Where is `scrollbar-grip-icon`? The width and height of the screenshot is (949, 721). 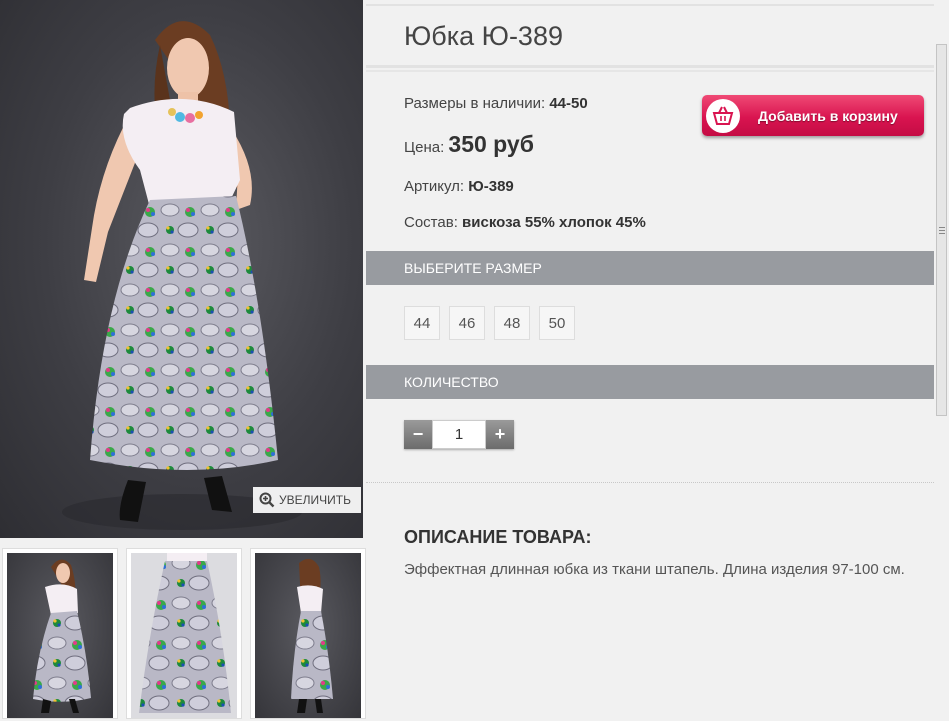 scrollbar-grip-icon is located at coordinates (942, 231).